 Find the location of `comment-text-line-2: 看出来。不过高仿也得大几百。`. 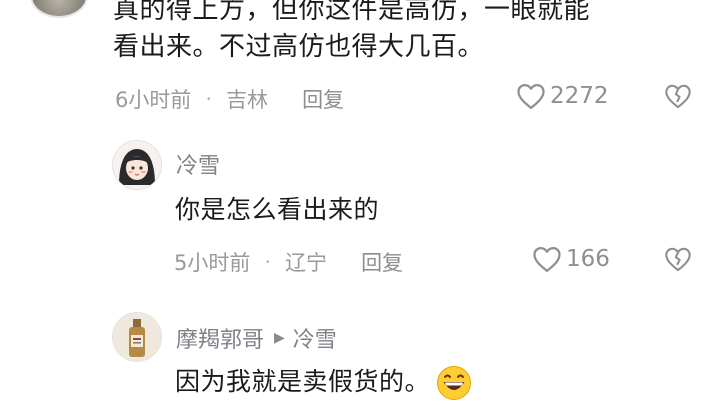

comment-text-line-2: 看出来。不过高仿也得大几百。 is located at coordinates (299, 47).